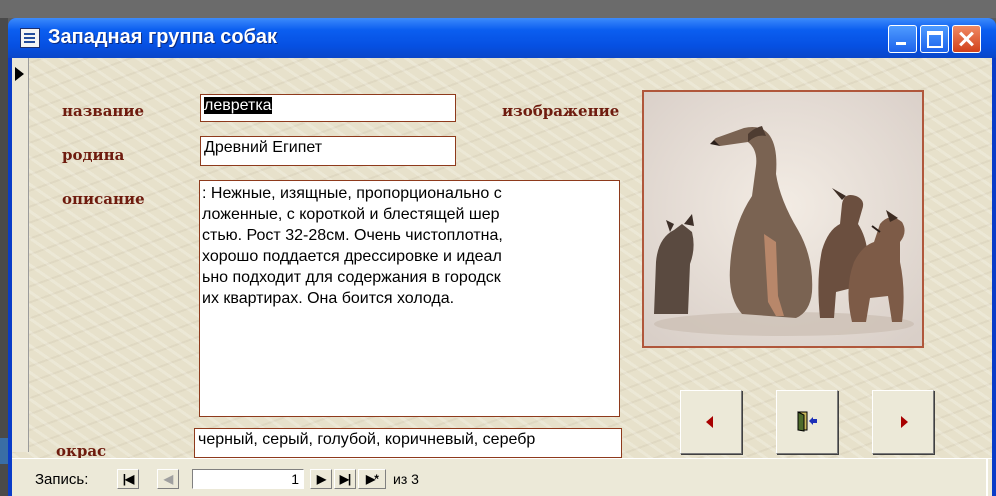  I want to click on close-button, so click(966, 39).